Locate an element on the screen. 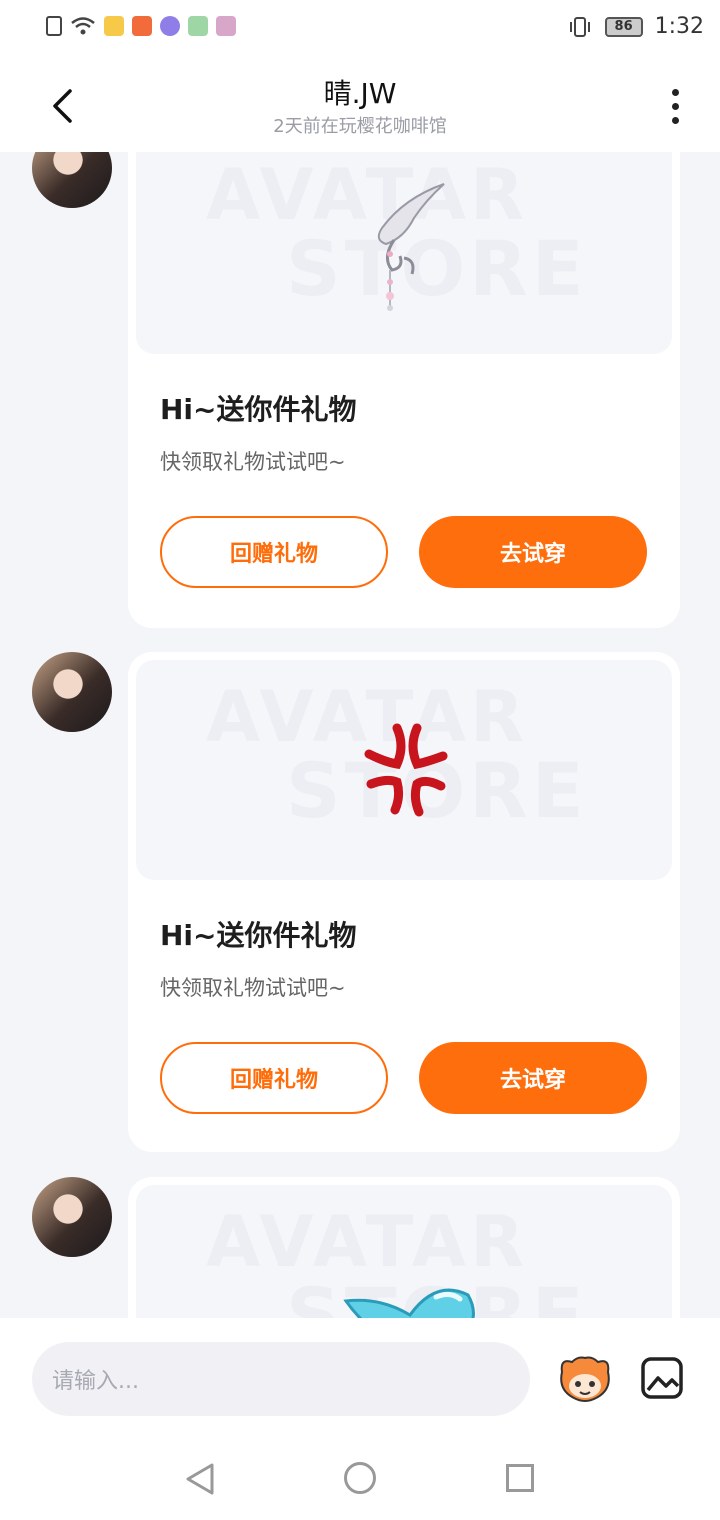 This screenshot has height=1520, width=720. image-picker-icon is located at coordinates (662, 1378).